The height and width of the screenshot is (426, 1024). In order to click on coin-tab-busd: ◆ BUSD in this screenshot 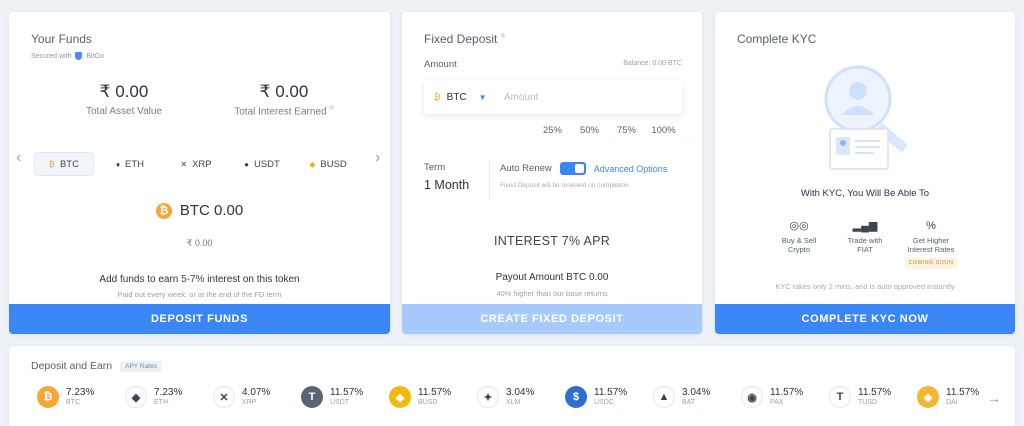, I will do `click(328, 164)`.